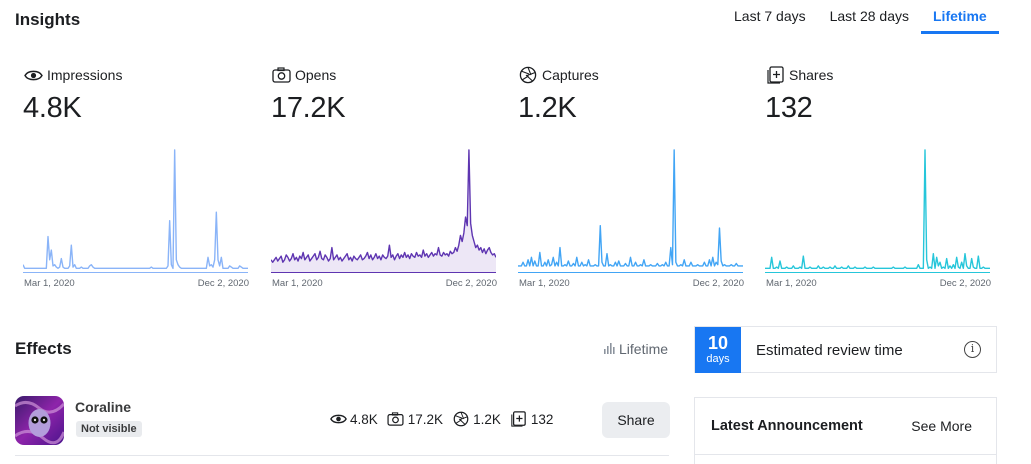 This screenshot has width=1031, height=464. I want to click on effects-range-label: Lifetime, so click(644, 349).